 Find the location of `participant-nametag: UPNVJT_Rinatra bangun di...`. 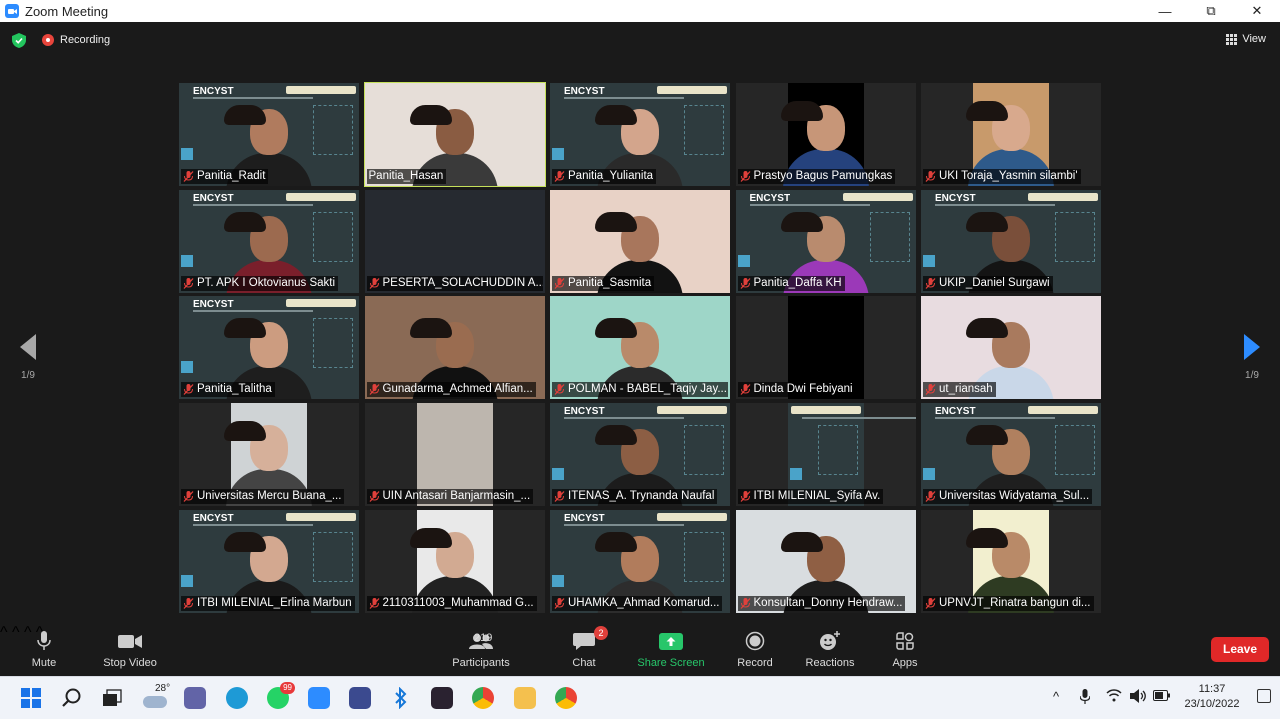

participant-nametag: UPNVJT_Rinatra bangun di... is located at coordinates (1008, 603).